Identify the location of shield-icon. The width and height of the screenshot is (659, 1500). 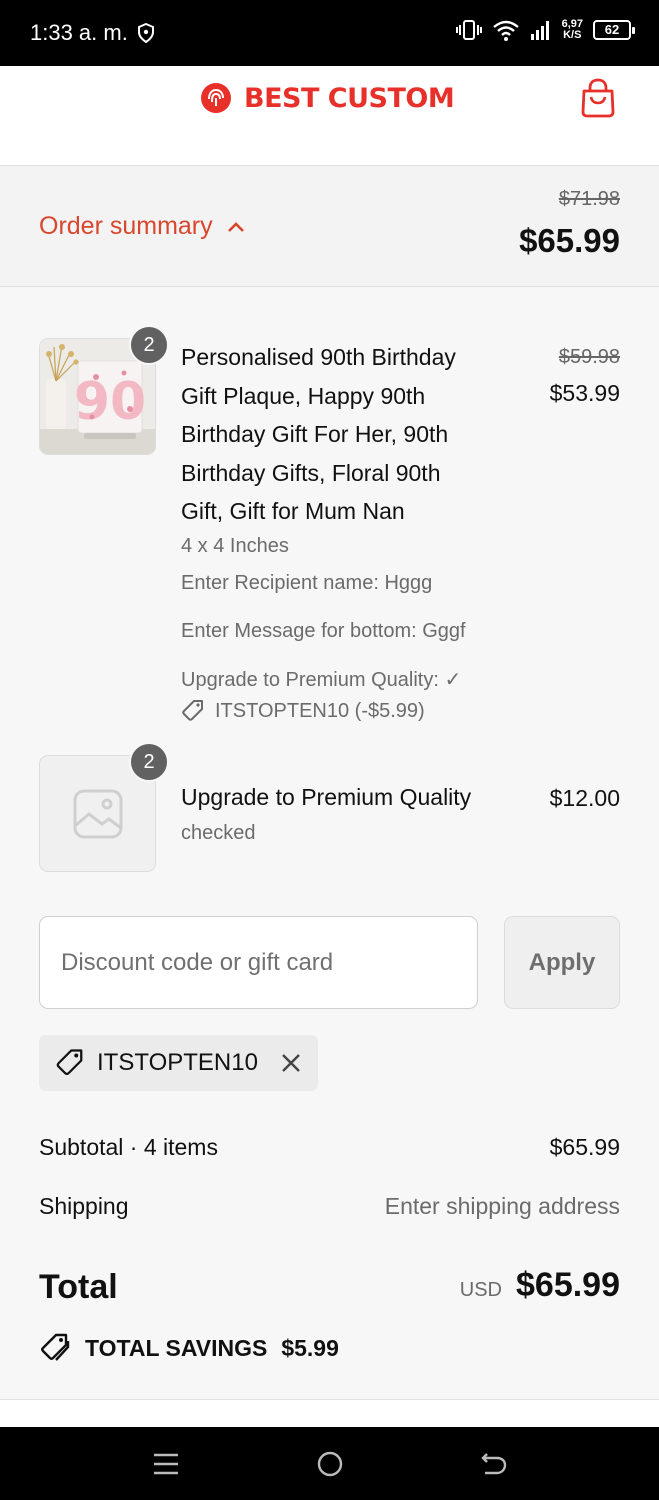
(146, 33).